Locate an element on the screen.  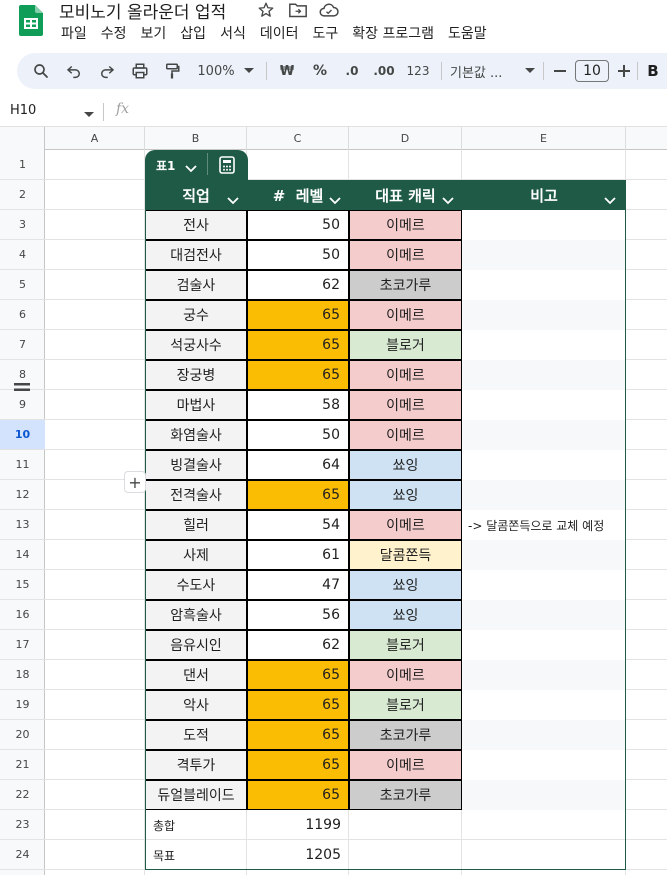
row-header-19: 19 is located at coordinates (22, 705).